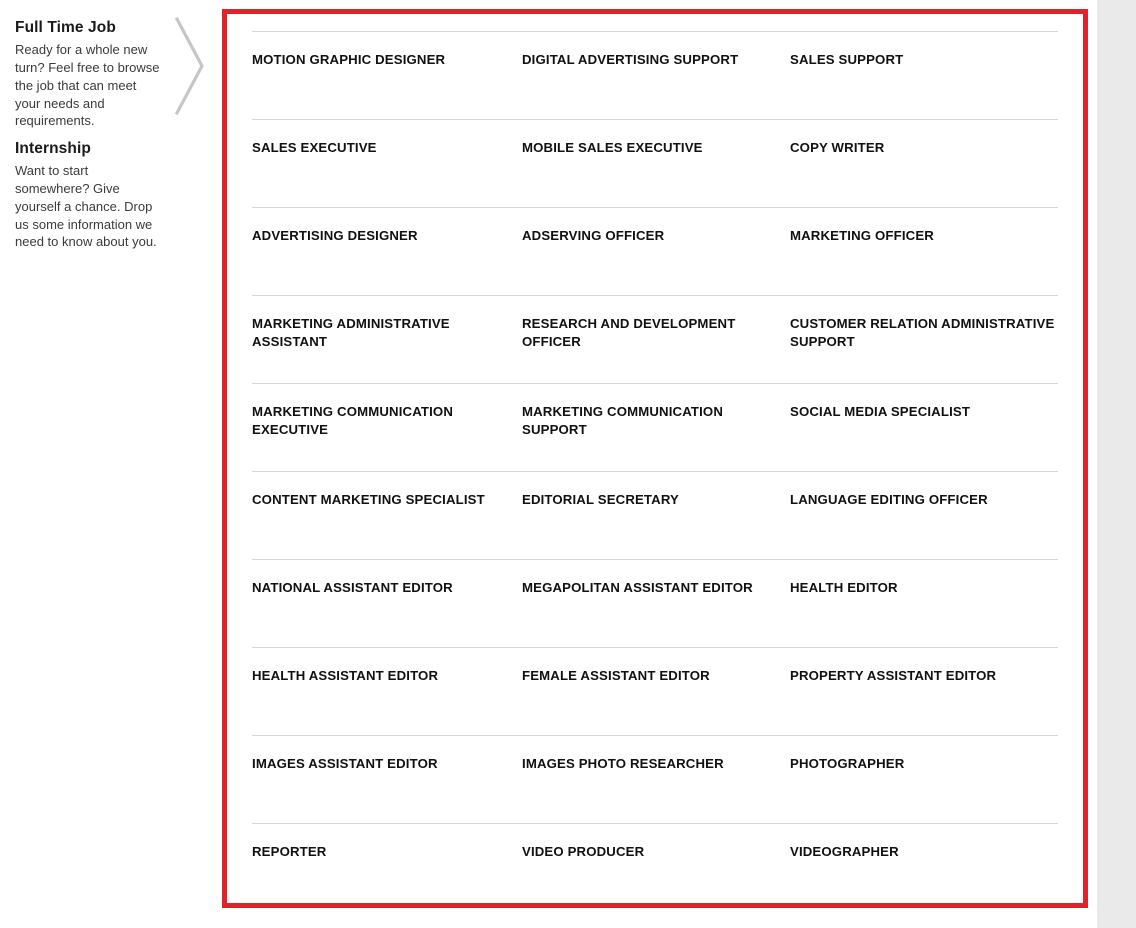  I want to click on job-title: VIDEOGRAPHER, so click(844, 851).